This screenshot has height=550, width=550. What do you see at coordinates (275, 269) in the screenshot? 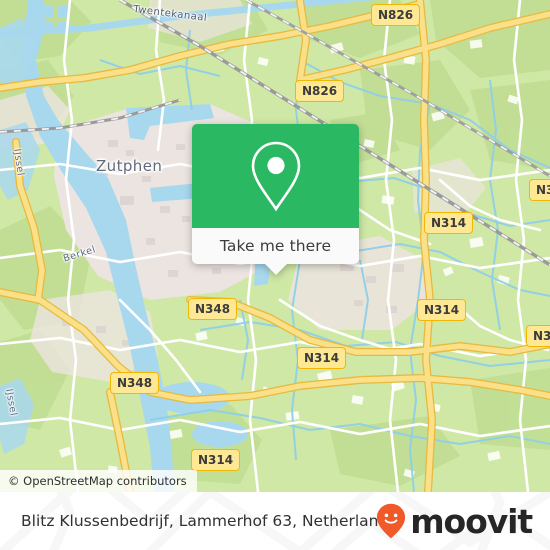
I see `callout-pointer` at bounding box center [275, 269].